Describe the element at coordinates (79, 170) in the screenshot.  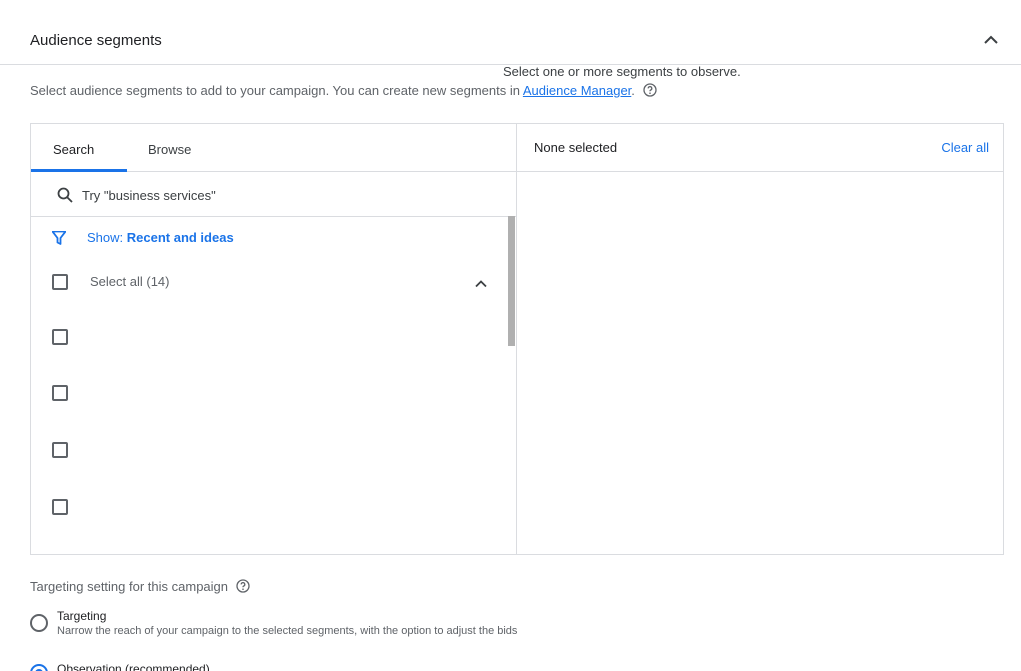
I see `active-tab-indicator` at that location.